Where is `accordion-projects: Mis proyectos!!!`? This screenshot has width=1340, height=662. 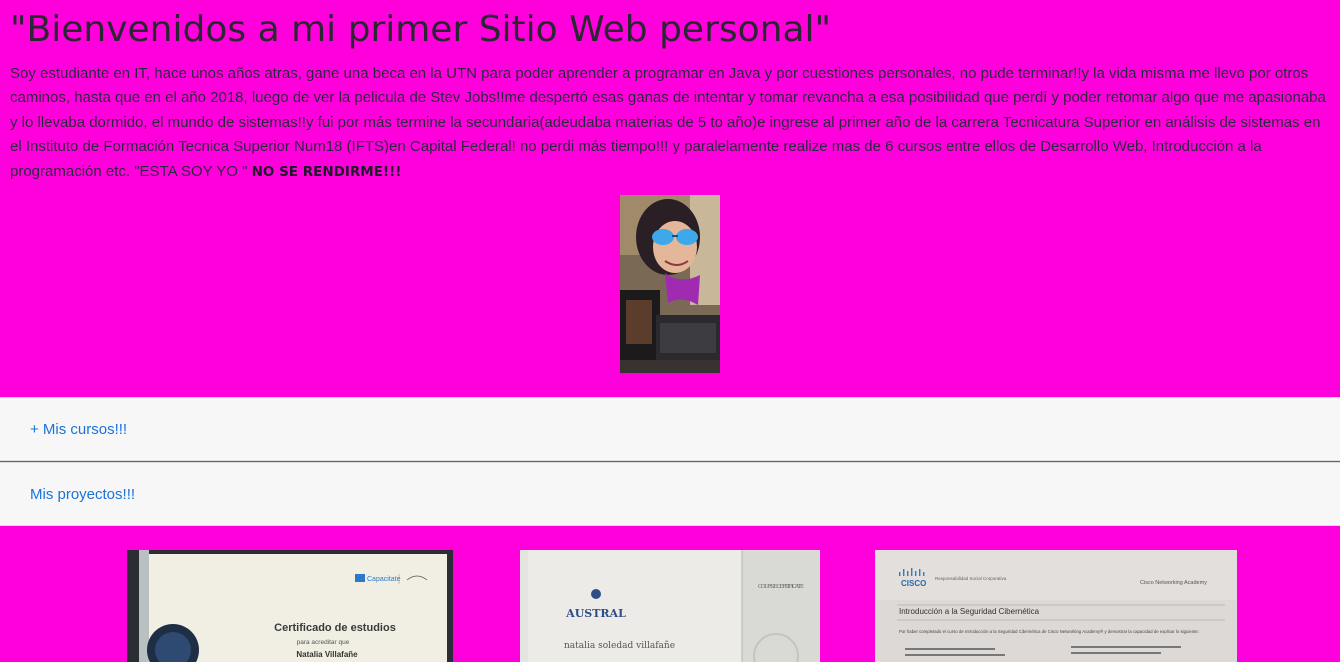 accordion-projects: Mis proyectos!!! is located at coordinates (670, 494).